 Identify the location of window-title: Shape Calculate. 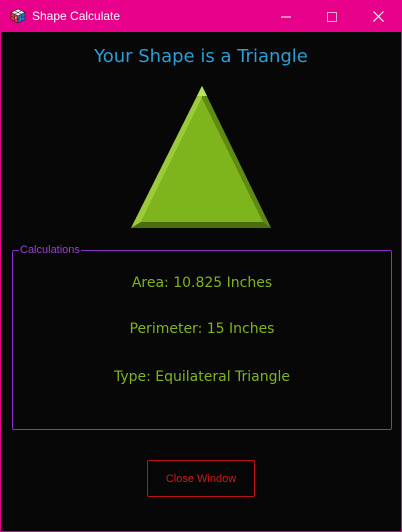
(76, 16).